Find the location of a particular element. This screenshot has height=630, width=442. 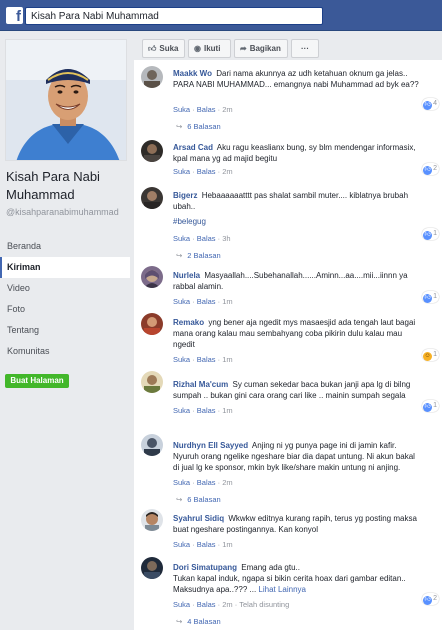

nav-item-video: Video is located at coordinates (65, 288).